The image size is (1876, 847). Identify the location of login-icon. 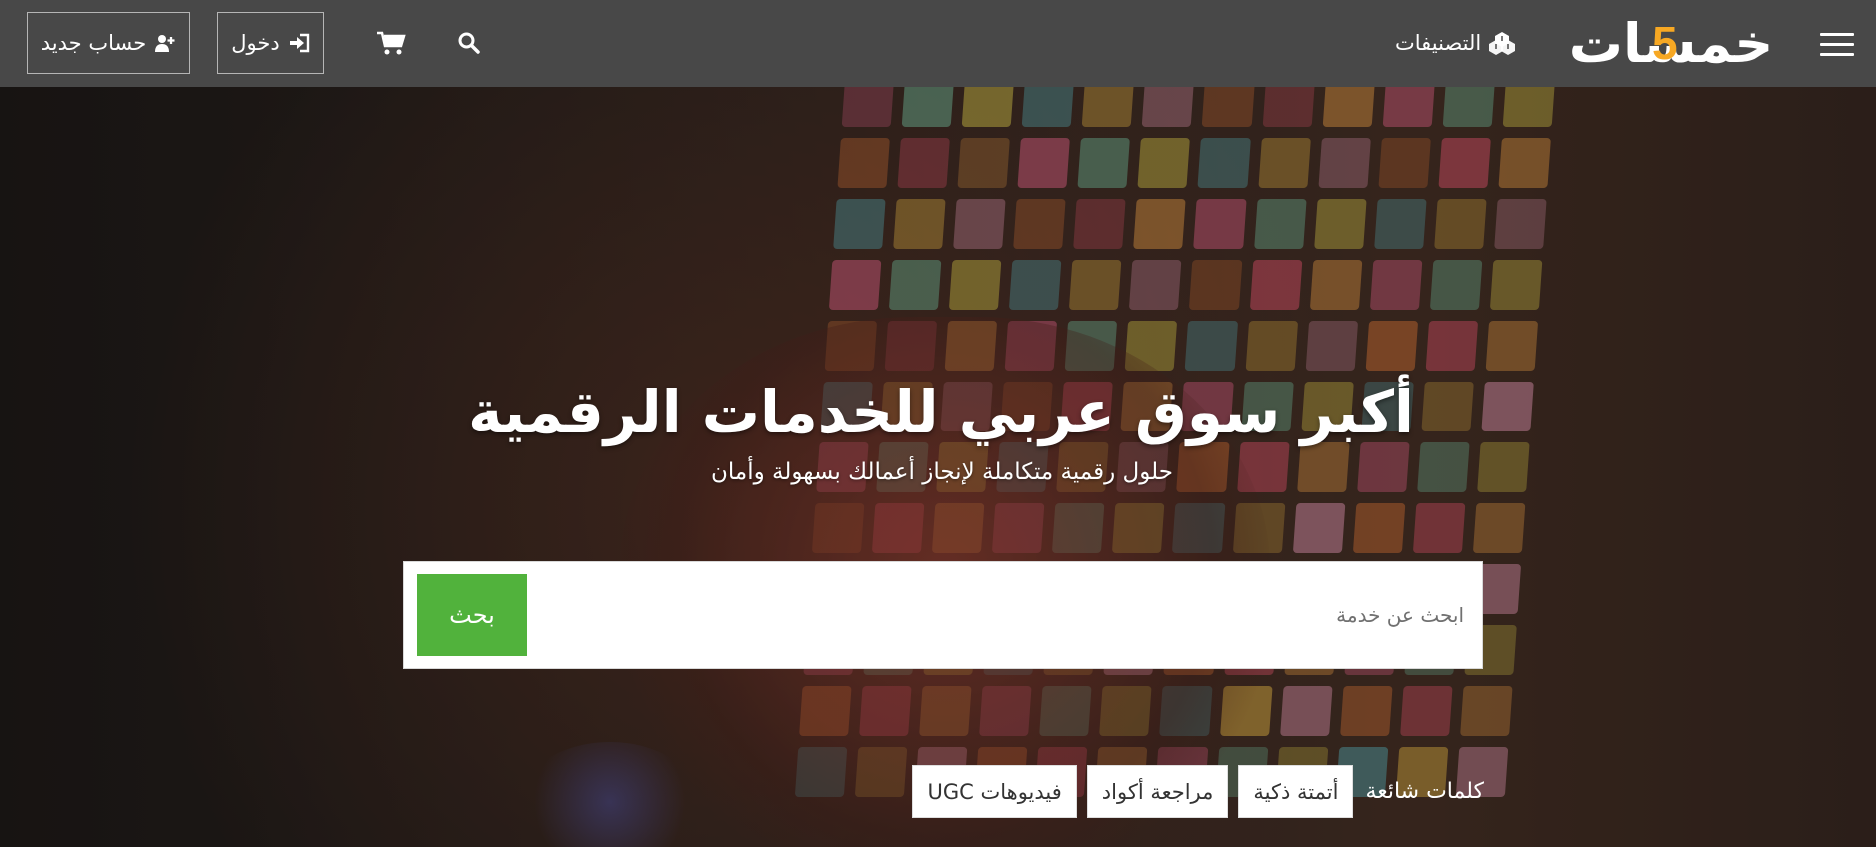
(299, 43).